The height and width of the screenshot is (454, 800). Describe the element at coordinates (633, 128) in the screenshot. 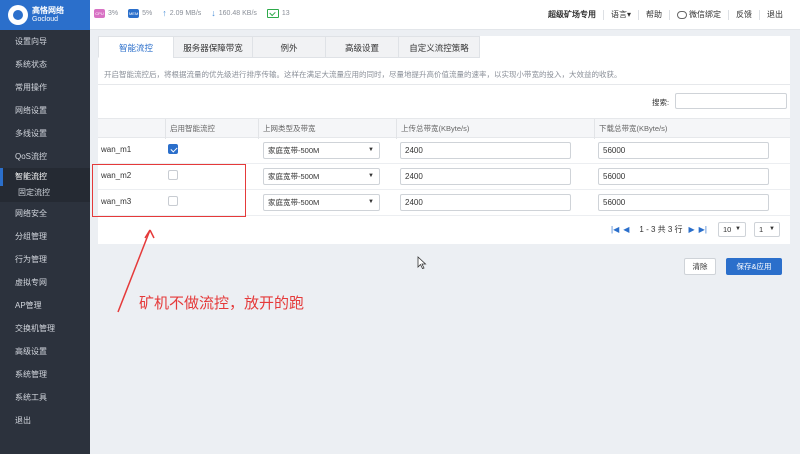

I see `header-download: 下载总带宽(KByte/s)` at that location.